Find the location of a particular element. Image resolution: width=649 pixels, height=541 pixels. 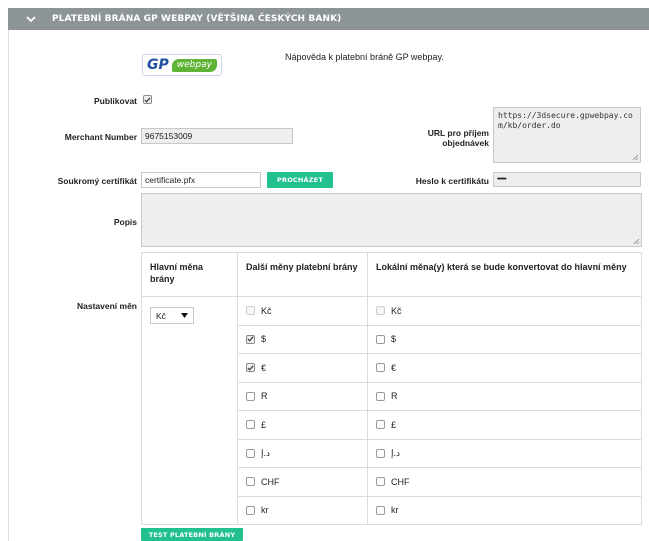

local-currency-cell: € is located at coordinates (504, 368).